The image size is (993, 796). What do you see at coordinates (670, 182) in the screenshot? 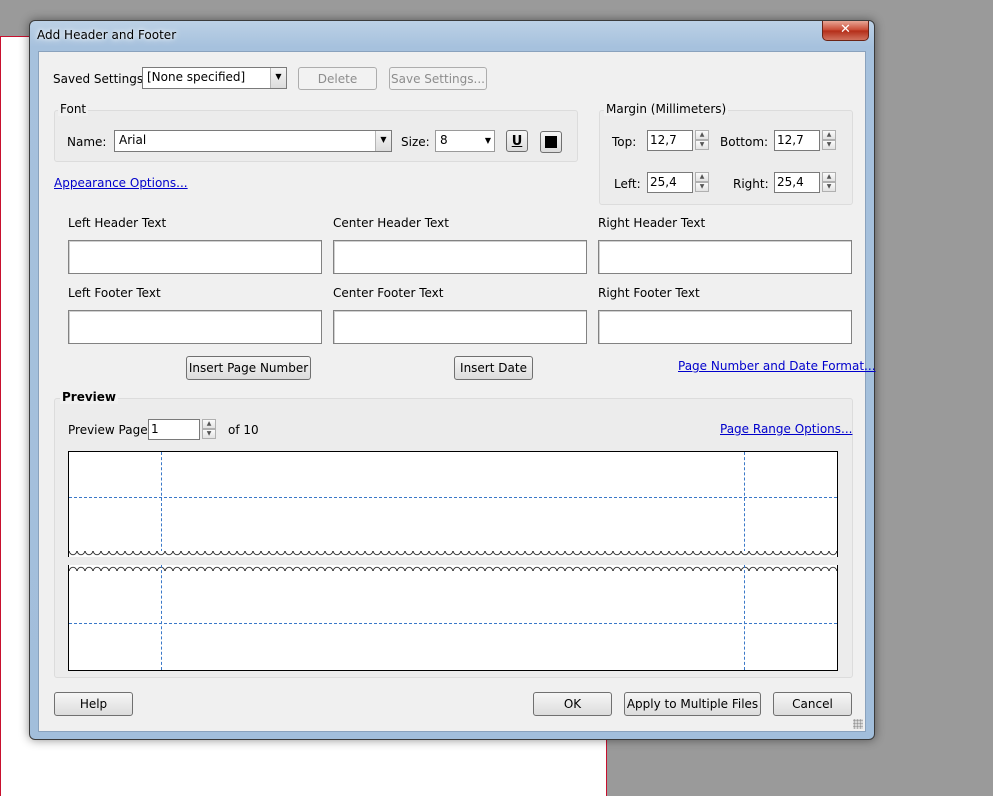
I see `margin-left-input: 25,4` at bounding box center [670, 182].